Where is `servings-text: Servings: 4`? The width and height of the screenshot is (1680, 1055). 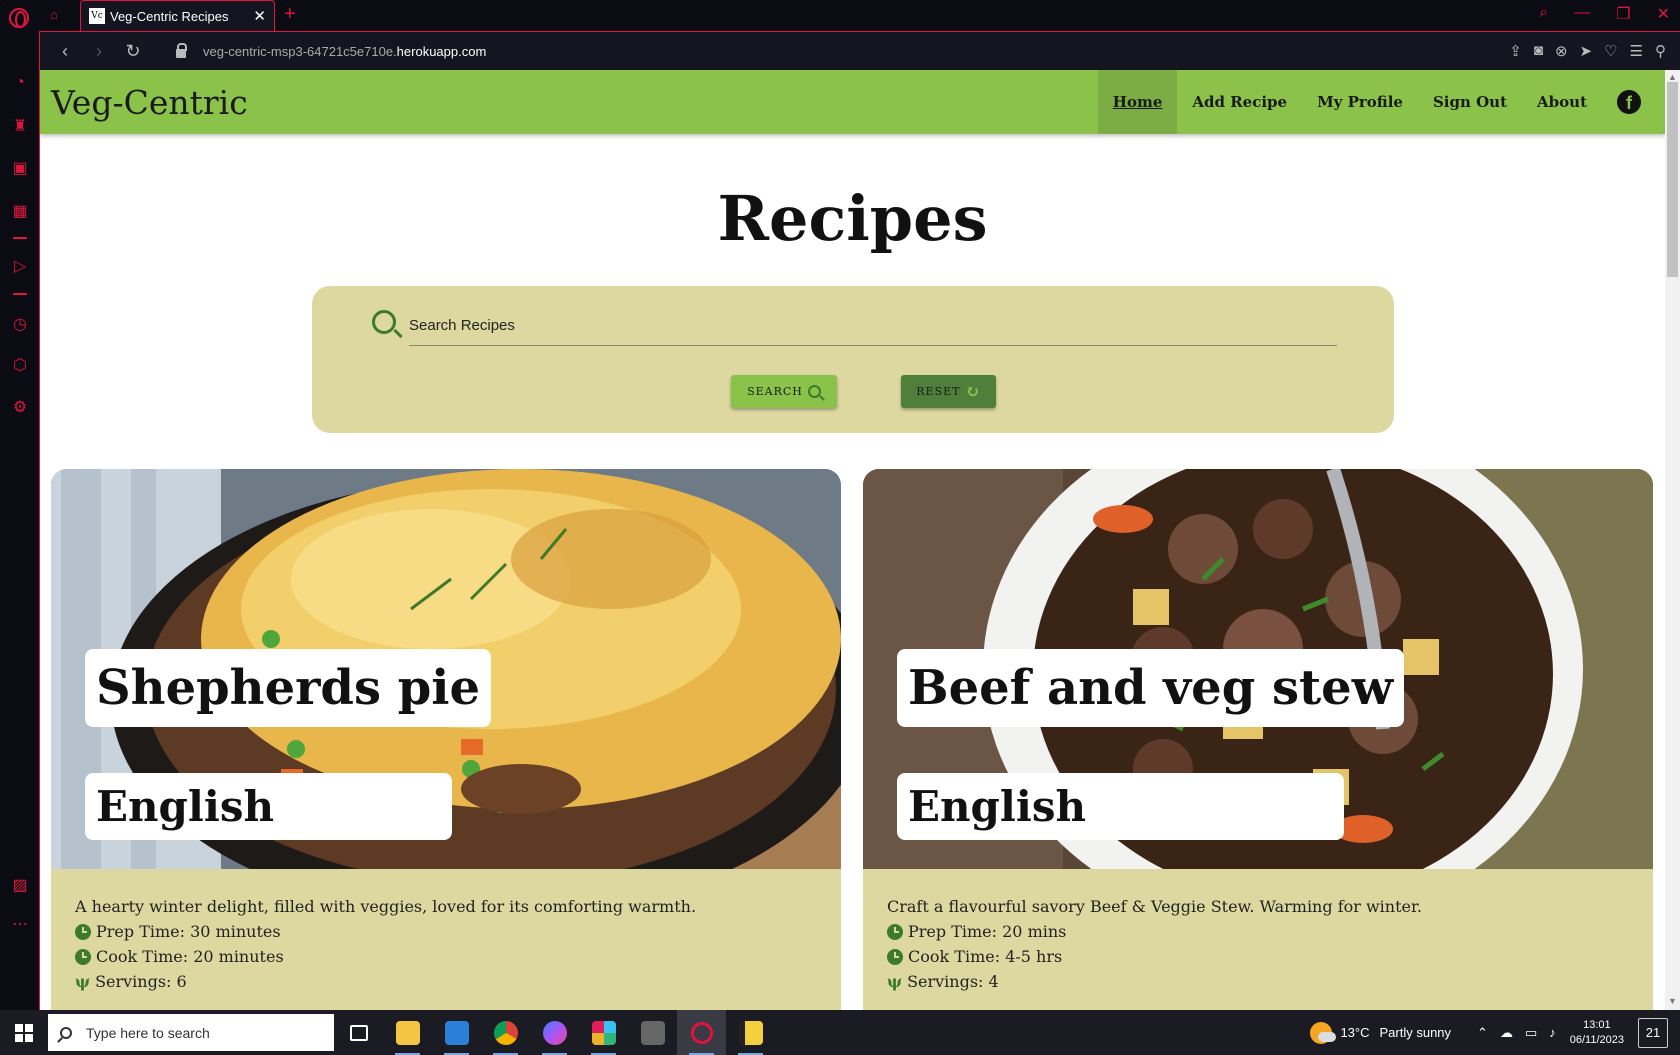
servings-text: Servings: 4 is located at coordinates (953, 981).